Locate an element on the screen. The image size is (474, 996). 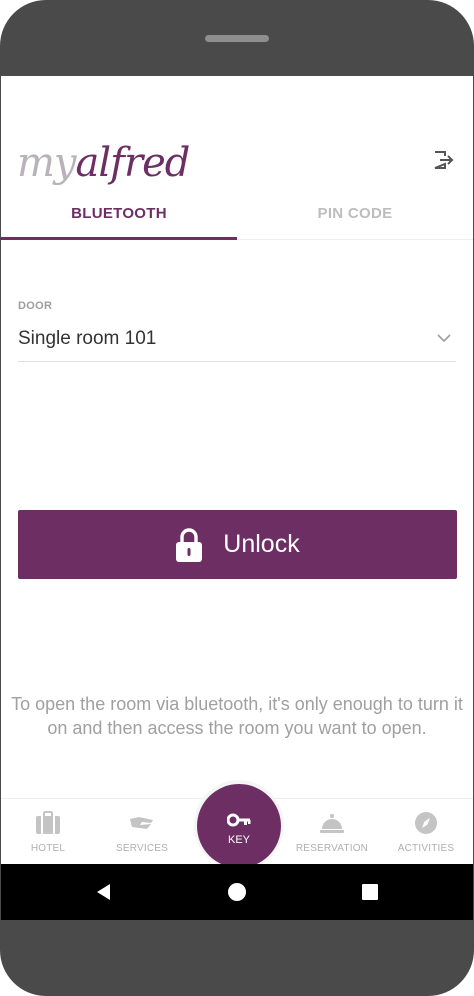
tab-bar: BLUETOOTH PIN CODE is located at coordinates (237, 213).